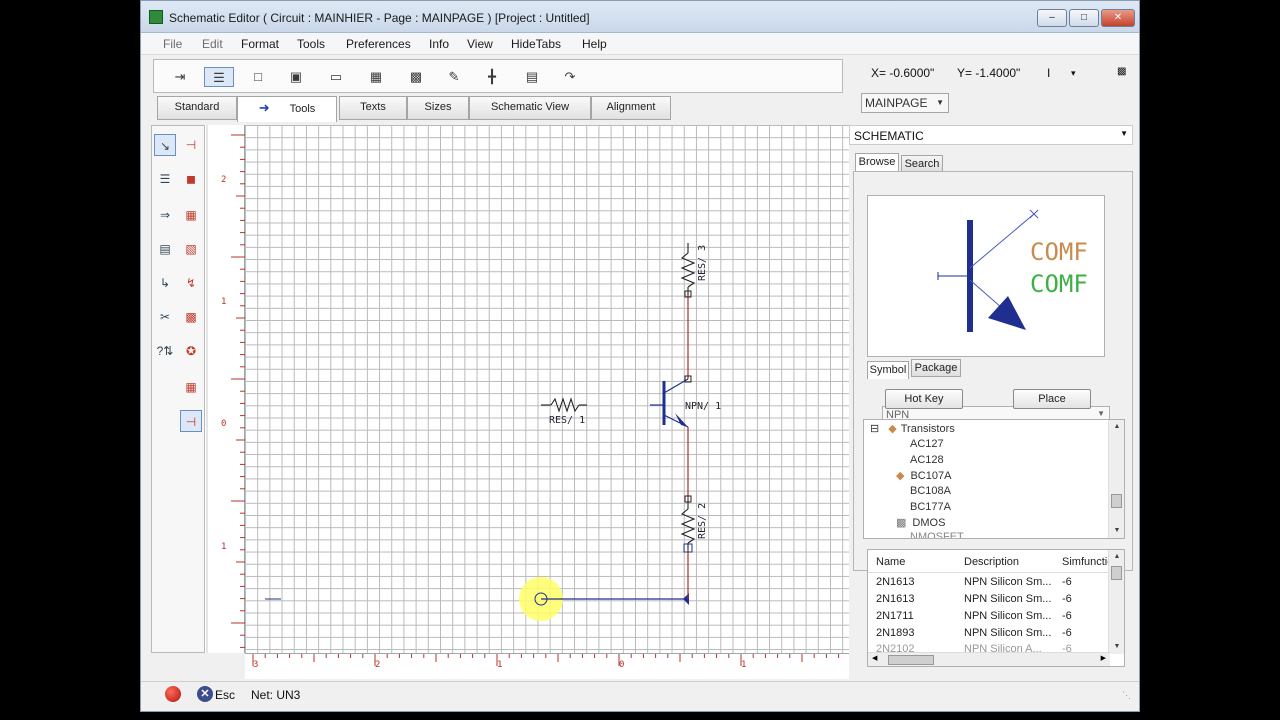 The image size is (1280, 720). What do you see at coordinates (564, 405) in the screenshot?
I see `resistor-res1` at bounding box center [564, 405].